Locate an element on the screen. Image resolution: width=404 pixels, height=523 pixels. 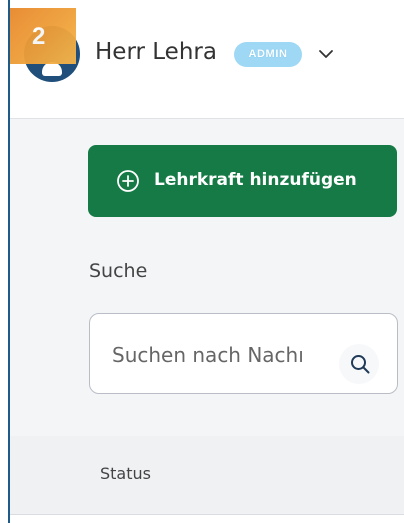
person-icon is located at coordinates (52, 69).